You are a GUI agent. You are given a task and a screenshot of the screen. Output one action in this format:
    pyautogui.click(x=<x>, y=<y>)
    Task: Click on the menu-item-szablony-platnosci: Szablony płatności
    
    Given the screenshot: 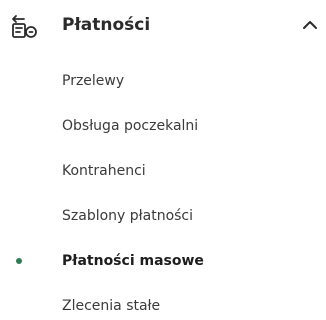 What is the action you would take?
    pyautogui.click(x=163, y=216)
    